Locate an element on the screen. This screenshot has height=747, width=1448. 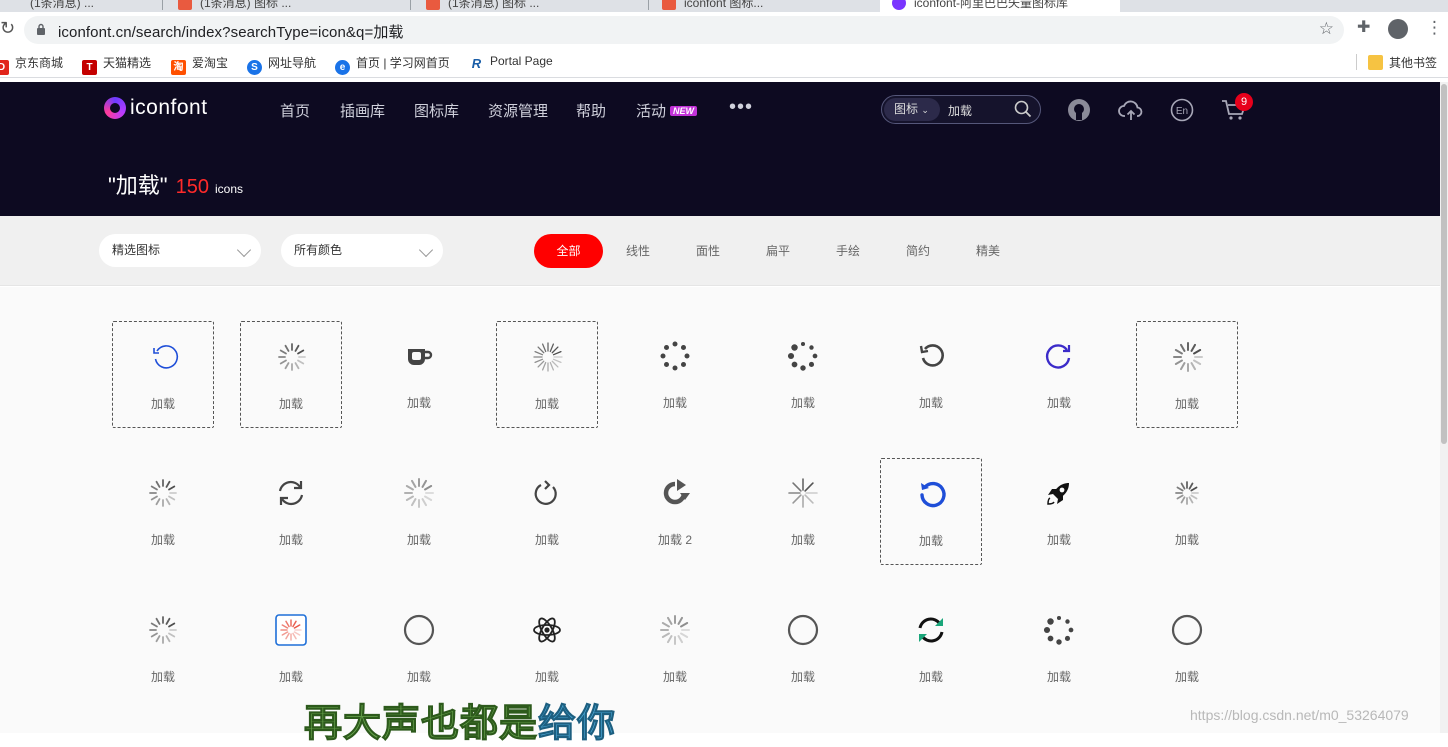
extensions-icon: ✚ is located at coordinates (1363, 27).